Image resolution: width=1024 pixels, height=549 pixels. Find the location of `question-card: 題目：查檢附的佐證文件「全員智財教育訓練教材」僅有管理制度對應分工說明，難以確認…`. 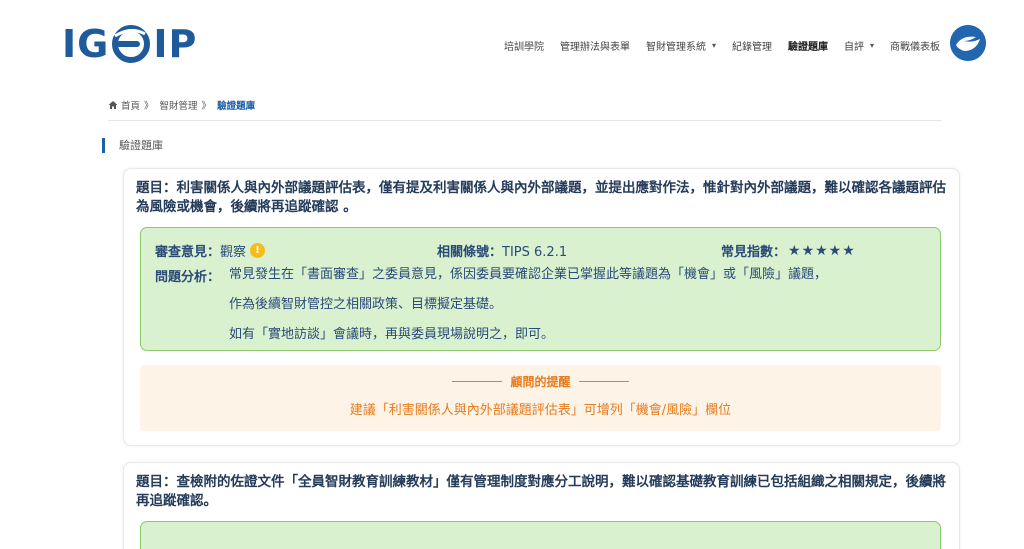

question-card: 題目：查檢附的佐證文件「全員智財教育訓練教材」僅有管理制度對應分工說明，難以確認… is located at coordinates (541, 505).